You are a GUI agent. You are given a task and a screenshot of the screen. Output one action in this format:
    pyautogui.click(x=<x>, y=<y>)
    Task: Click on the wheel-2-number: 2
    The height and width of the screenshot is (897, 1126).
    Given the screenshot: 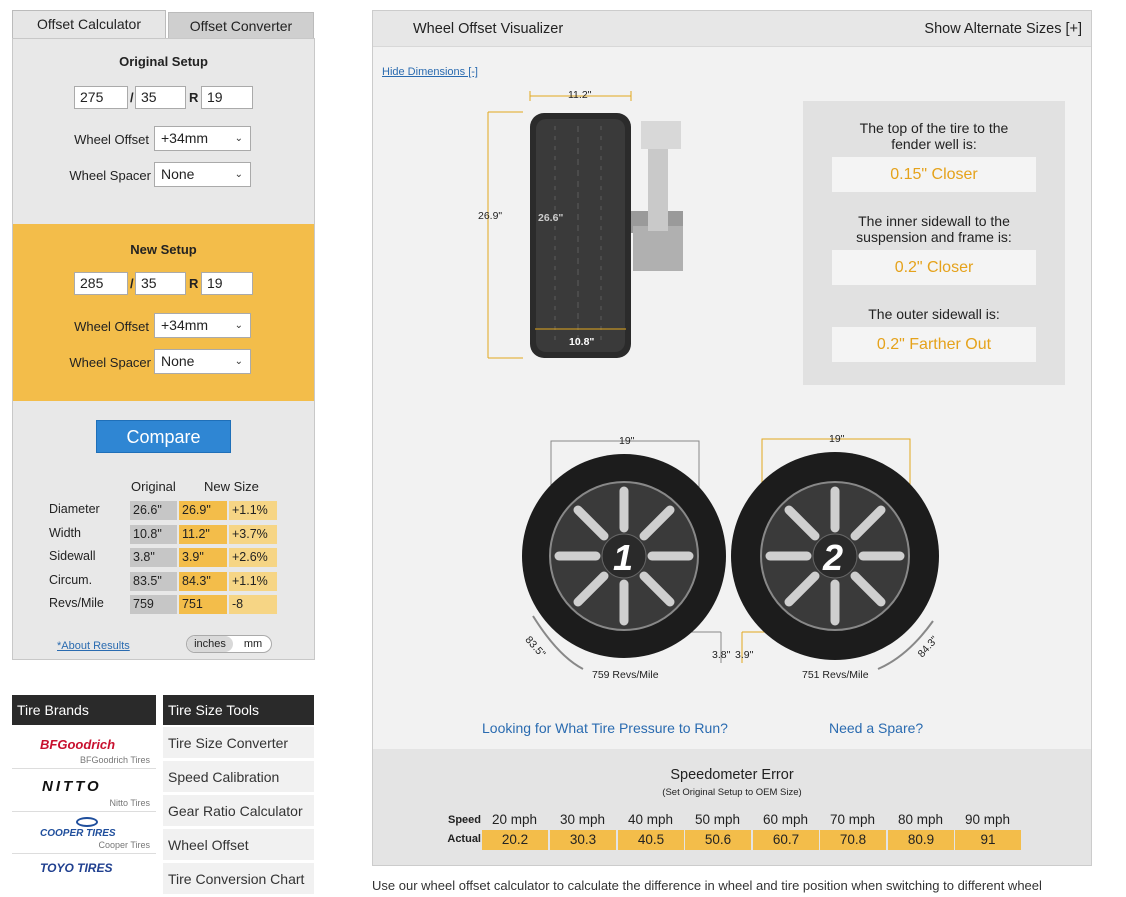 What is the action you would take?
    pyautogui.click(x=833, y=557)
    